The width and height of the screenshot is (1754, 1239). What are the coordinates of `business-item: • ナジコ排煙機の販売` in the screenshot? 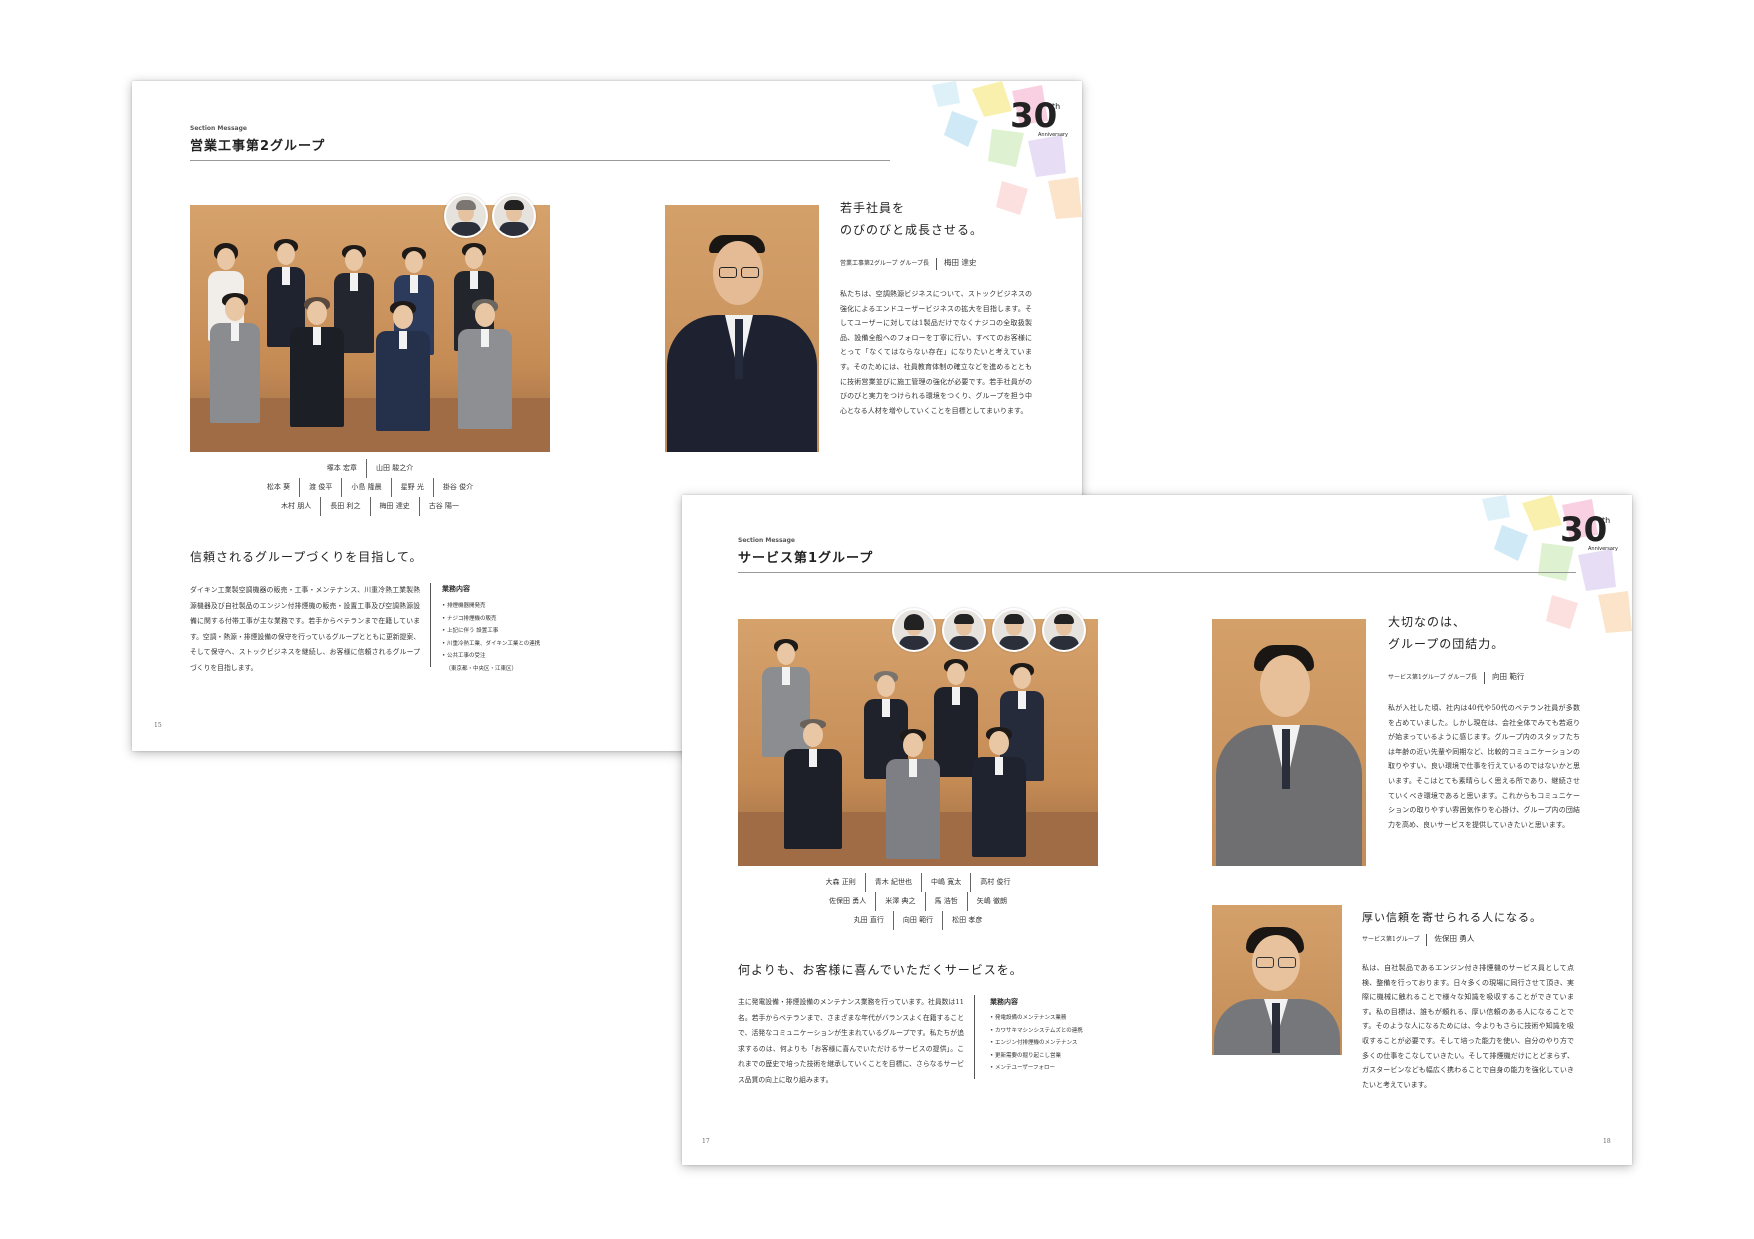 It's located at (469, 618).